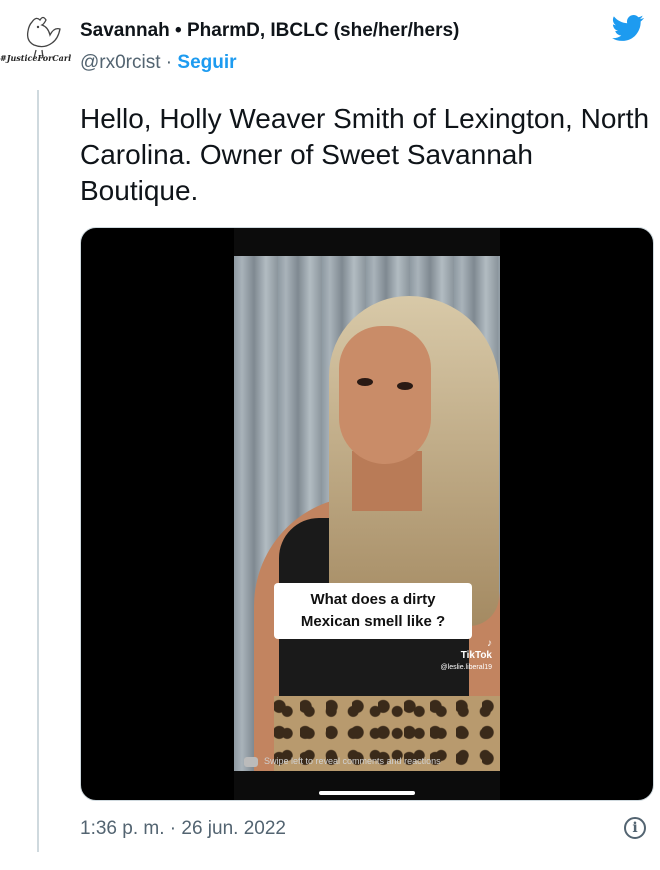 The width and height of the screenshot is (660, 870). What do you see at coordinates (367, 793) in the screenshot?
I see `home-indicator-bar` at bounding box center [367, 793].